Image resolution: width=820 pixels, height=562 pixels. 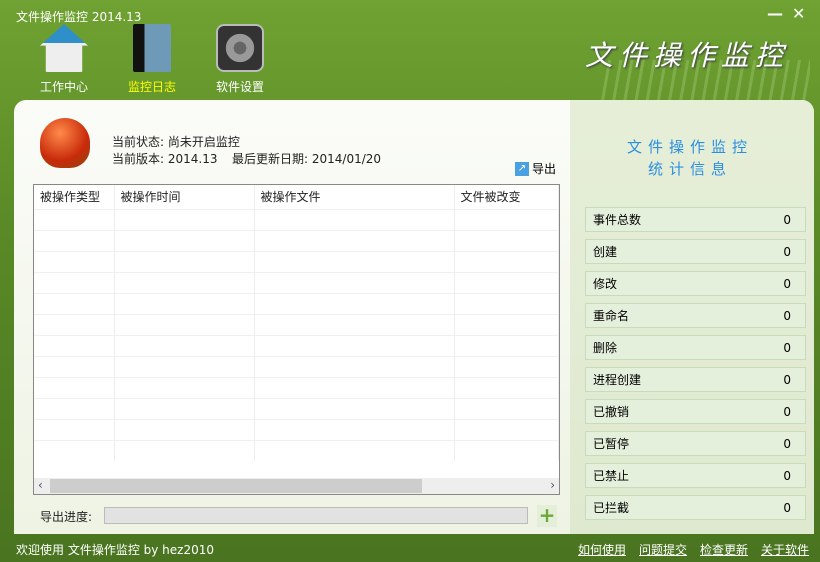 What do you see at coordinates (203, 142) in the screenshot?
I see `status-value: 尚未开启监控` at bounding box center [203, 142].